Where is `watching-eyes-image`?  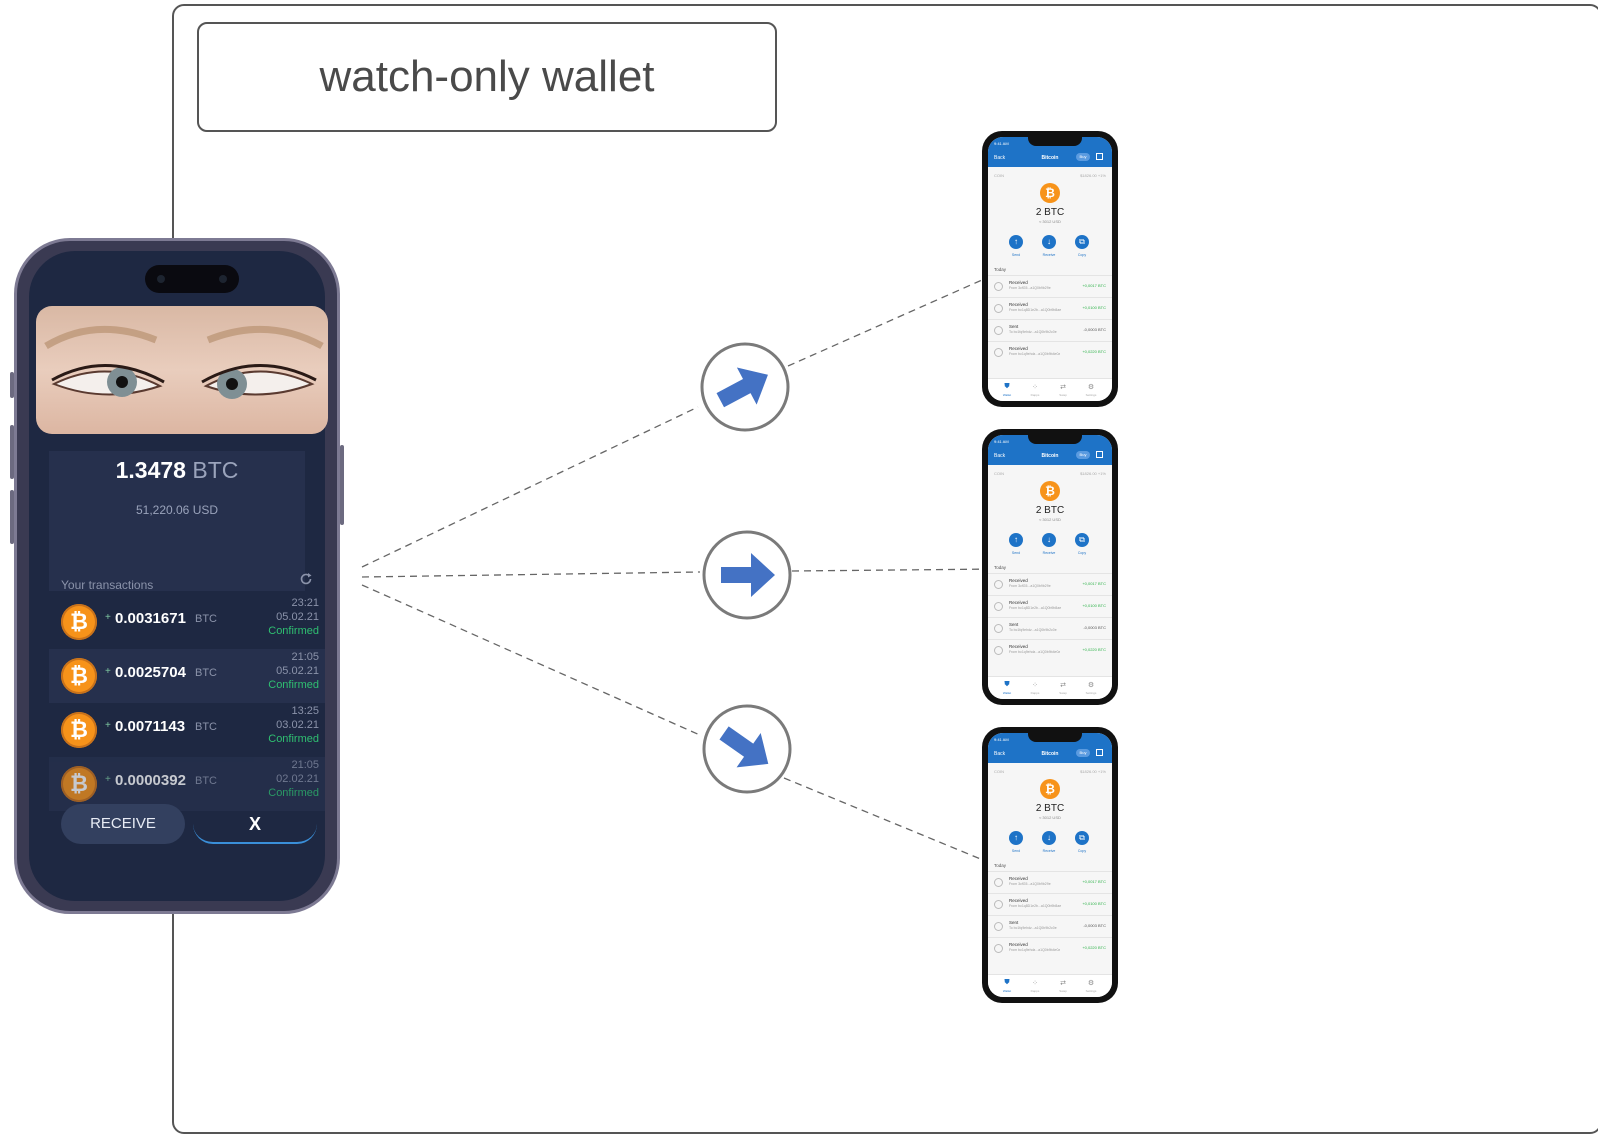
watching-eyes-image is located at coordinates (182, 370).